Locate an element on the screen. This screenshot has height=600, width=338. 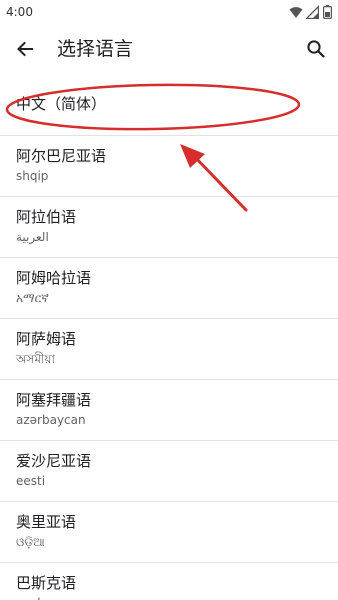
search-icon is located at coordinates (316, 49).